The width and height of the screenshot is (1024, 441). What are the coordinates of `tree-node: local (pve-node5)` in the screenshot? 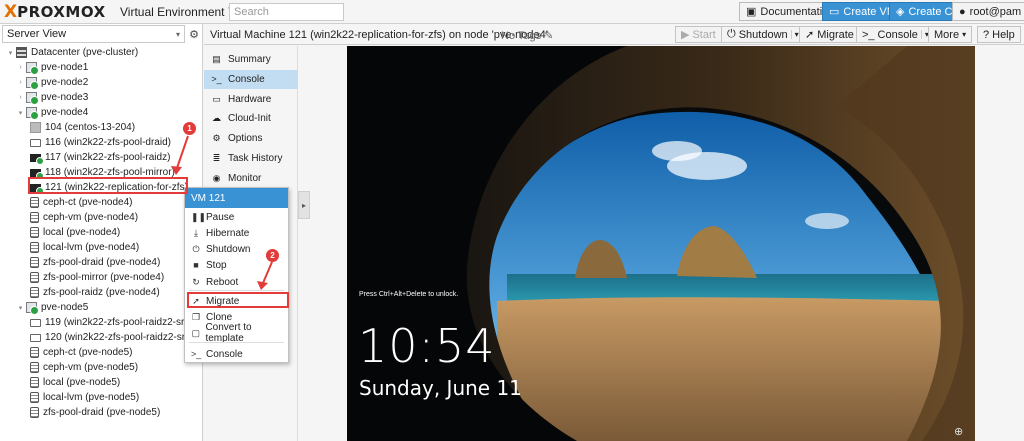 It's located at (101, 382).